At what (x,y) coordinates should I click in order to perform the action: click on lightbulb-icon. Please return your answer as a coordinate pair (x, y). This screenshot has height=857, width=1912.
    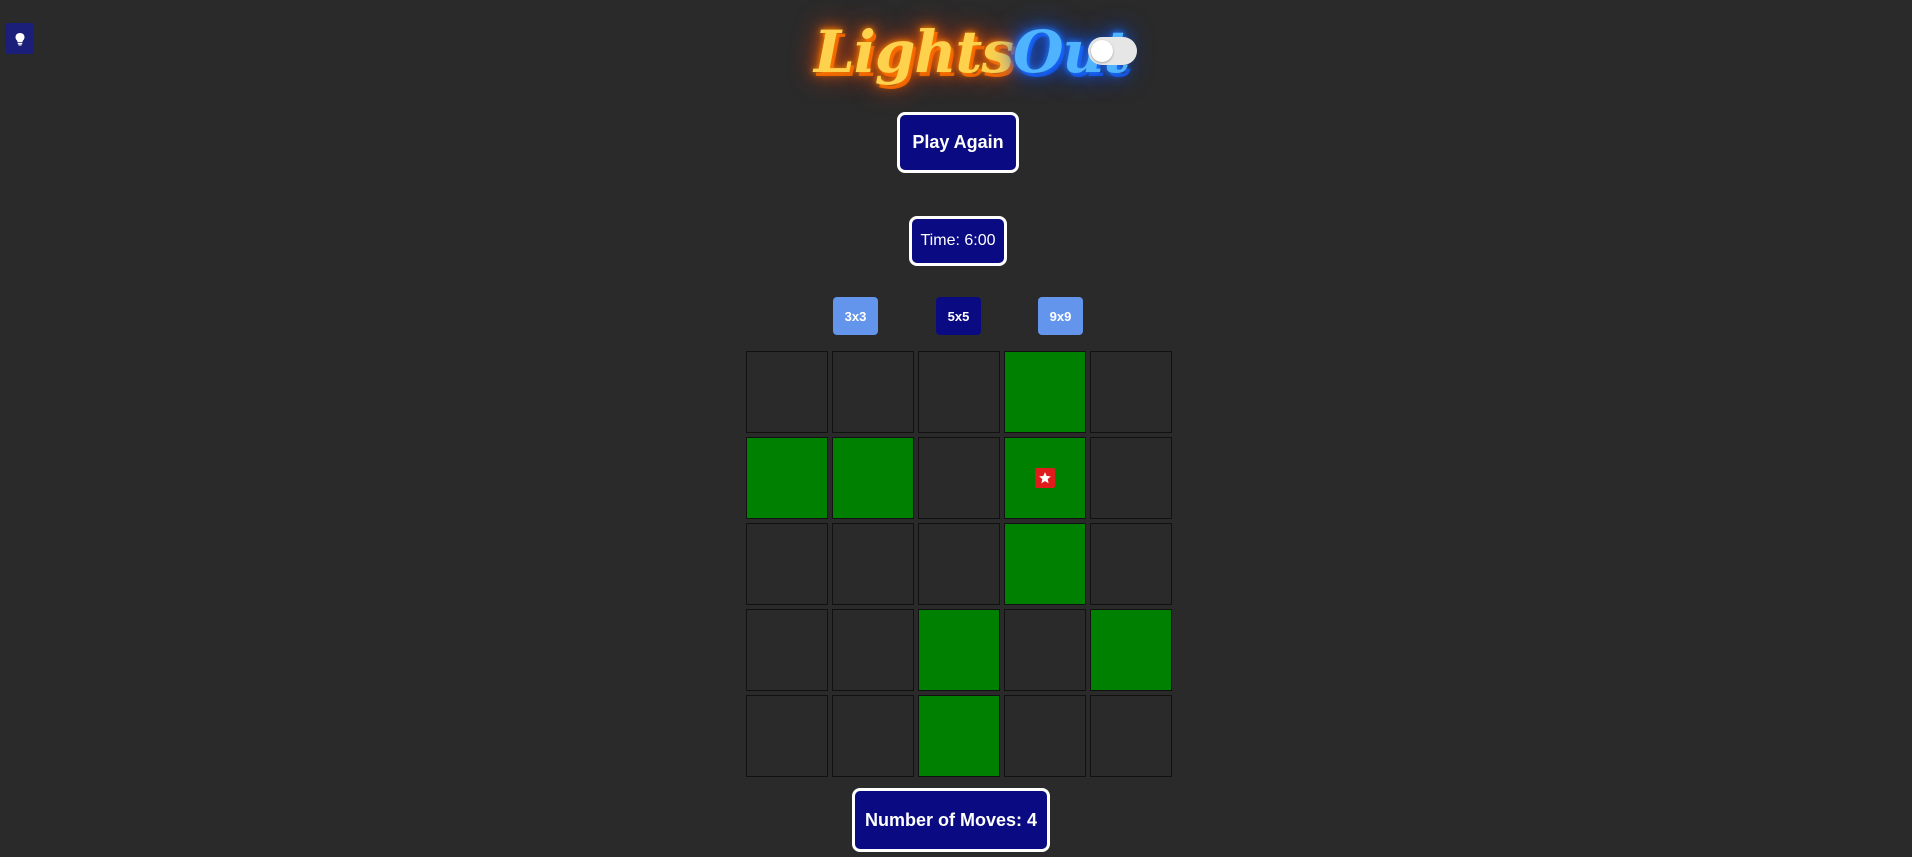
    Looking at the image, I should click on (19, 38).